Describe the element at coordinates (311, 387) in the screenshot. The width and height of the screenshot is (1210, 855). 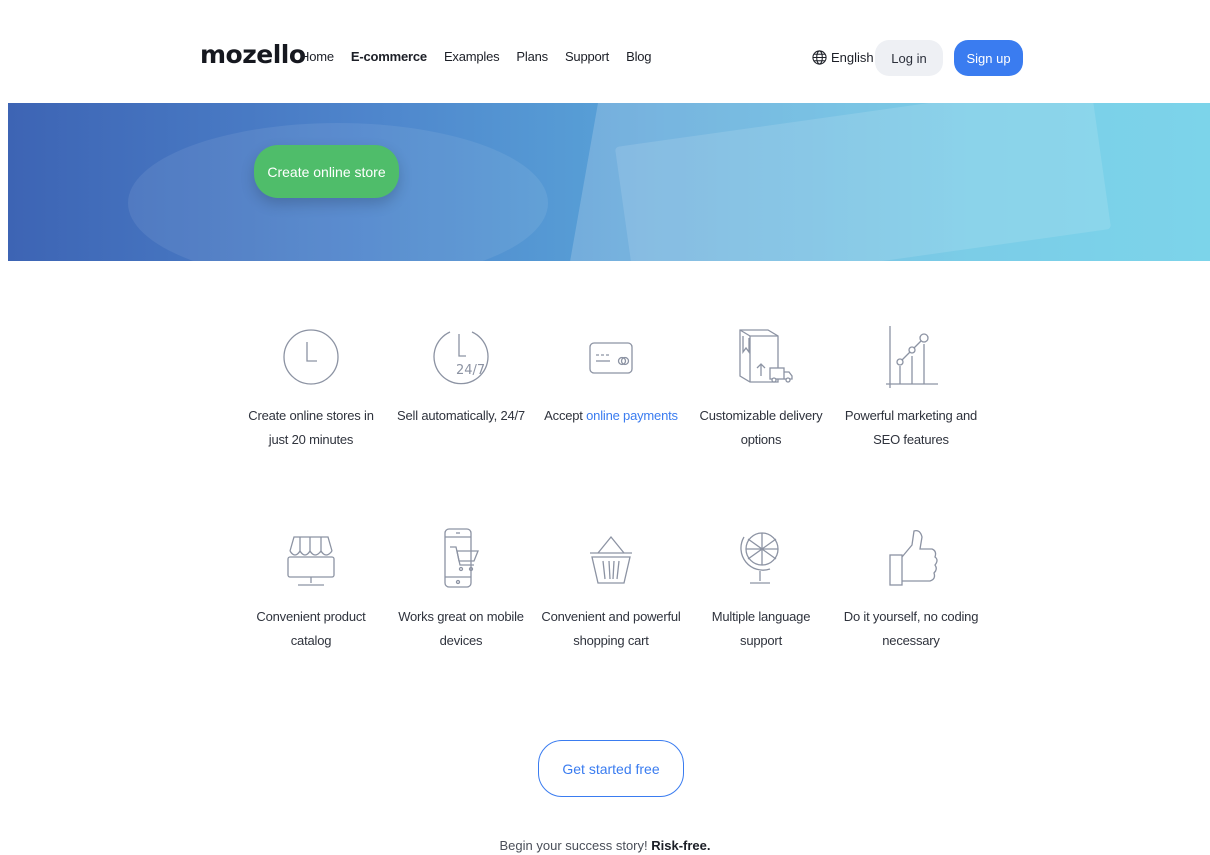
I see `feature-item: Create online stores in just 20 minutes` at that location.